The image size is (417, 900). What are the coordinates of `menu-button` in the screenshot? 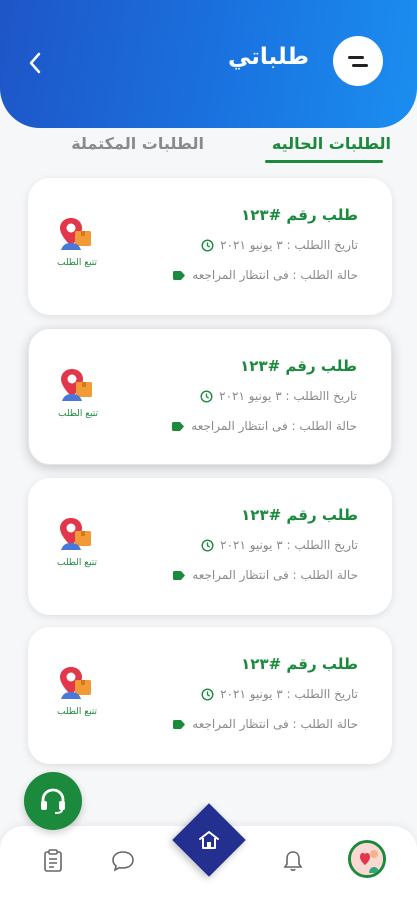 It's located at (358, 61).